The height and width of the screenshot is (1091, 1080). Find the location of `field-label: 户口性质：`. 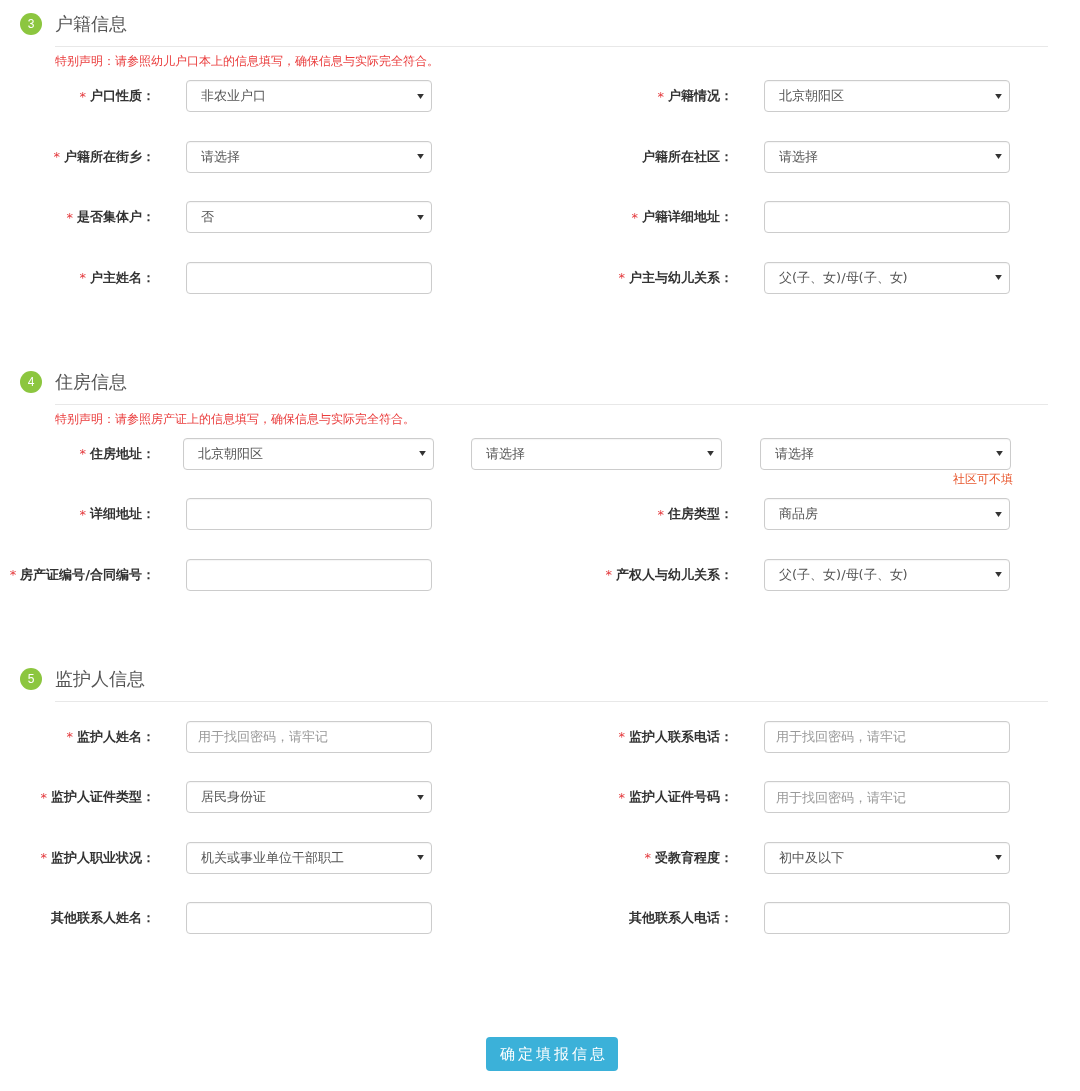

field-label: 户口性质： is located at coordinates (122, 96).